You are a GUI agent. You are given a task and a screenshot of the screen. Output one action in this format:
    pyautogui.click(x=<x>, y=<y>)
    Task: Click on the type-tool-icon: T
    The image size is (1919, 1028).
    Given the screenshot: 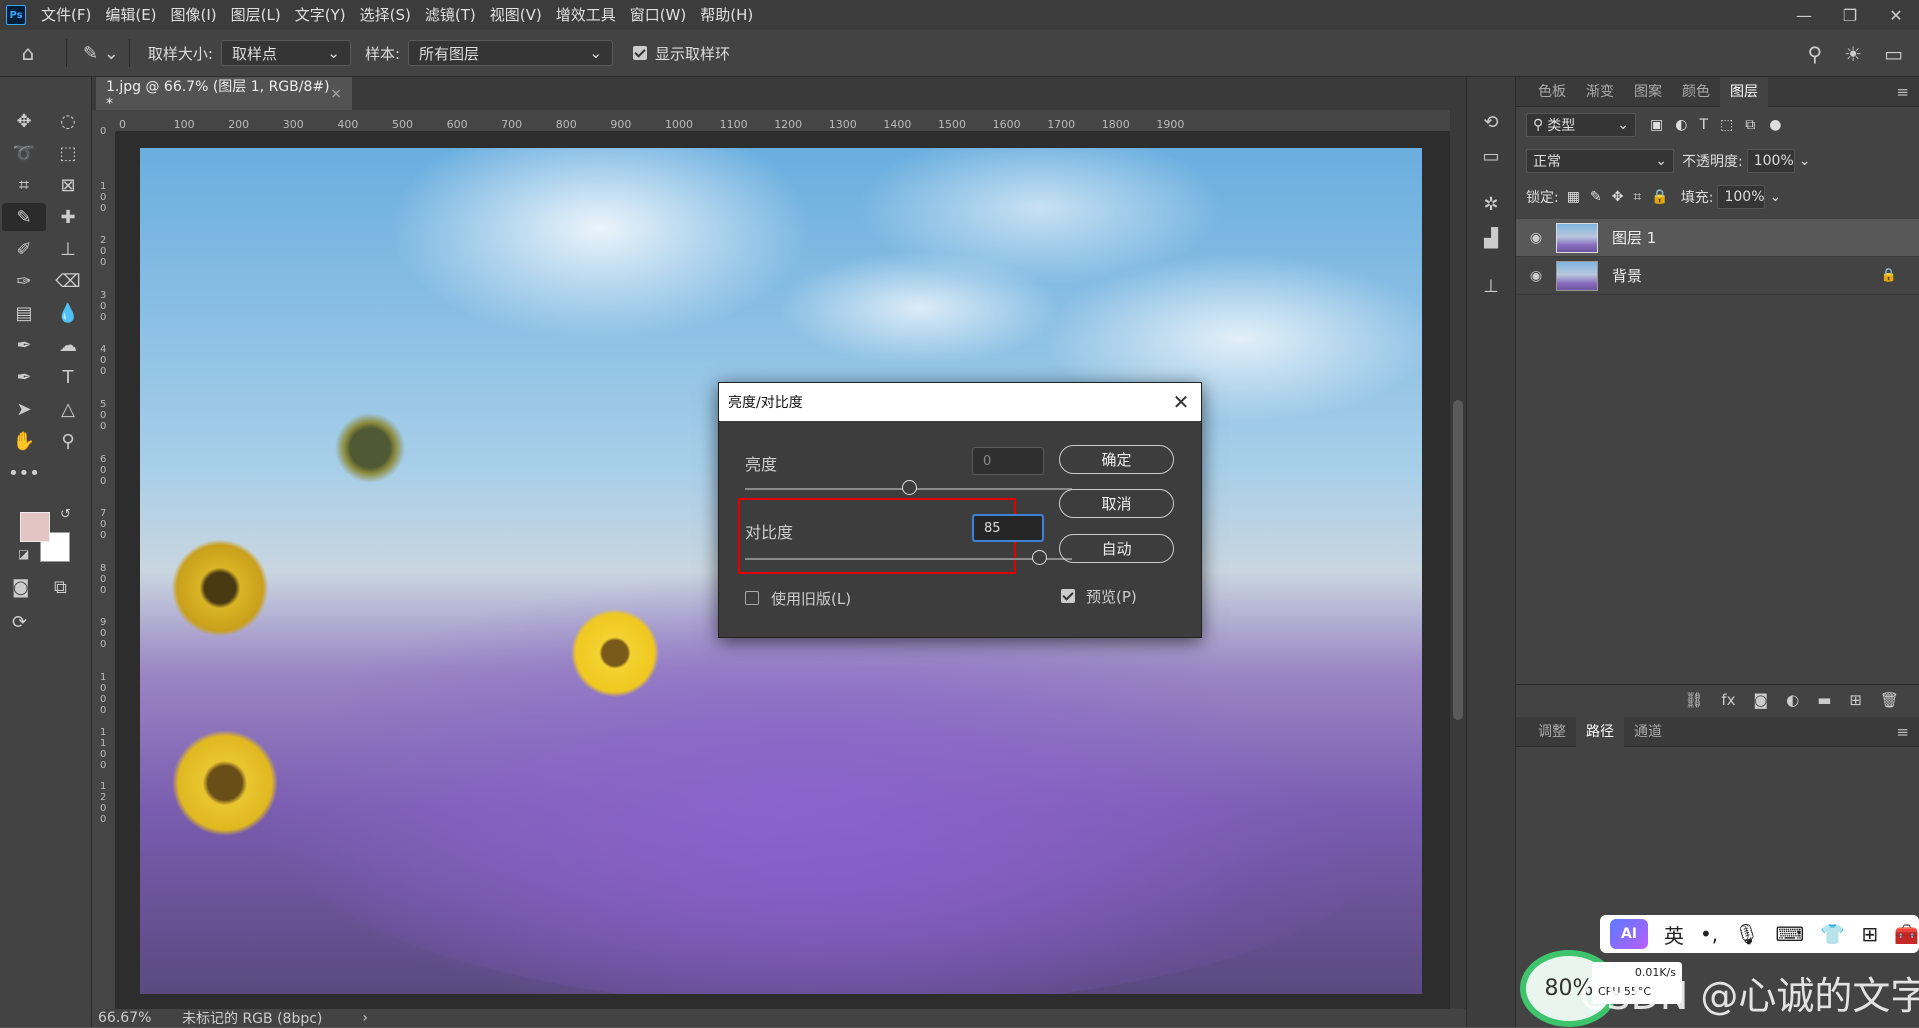 What is the action you would take?
    pyautogui.click(x=68, y=377)
    